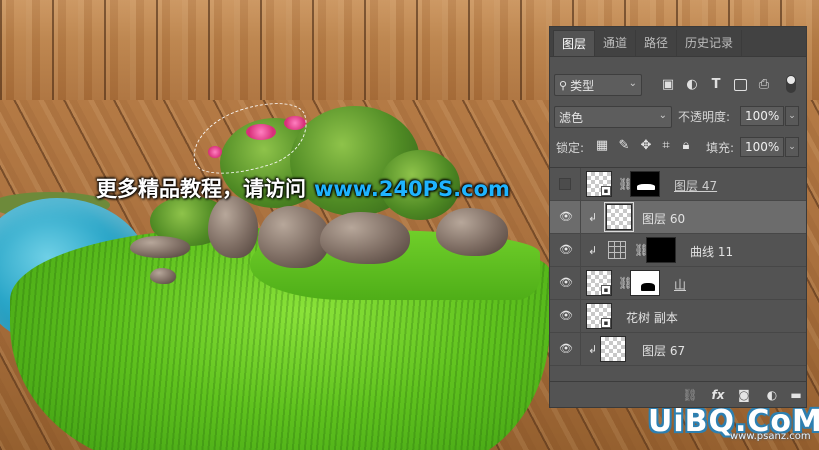 The image size is (819, 450). What do you see at coordinates (678, 394) in the screenshot?
I see `panel-footer: ⛓ fx ◙ ◐ ▬` at bounding box center [678, 394].